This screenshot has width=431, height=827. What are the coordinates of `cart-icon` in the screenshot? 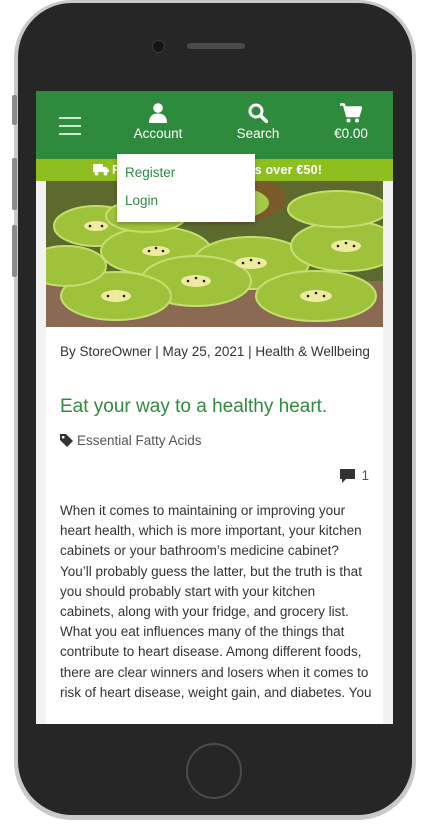 It's located at (351, 113).